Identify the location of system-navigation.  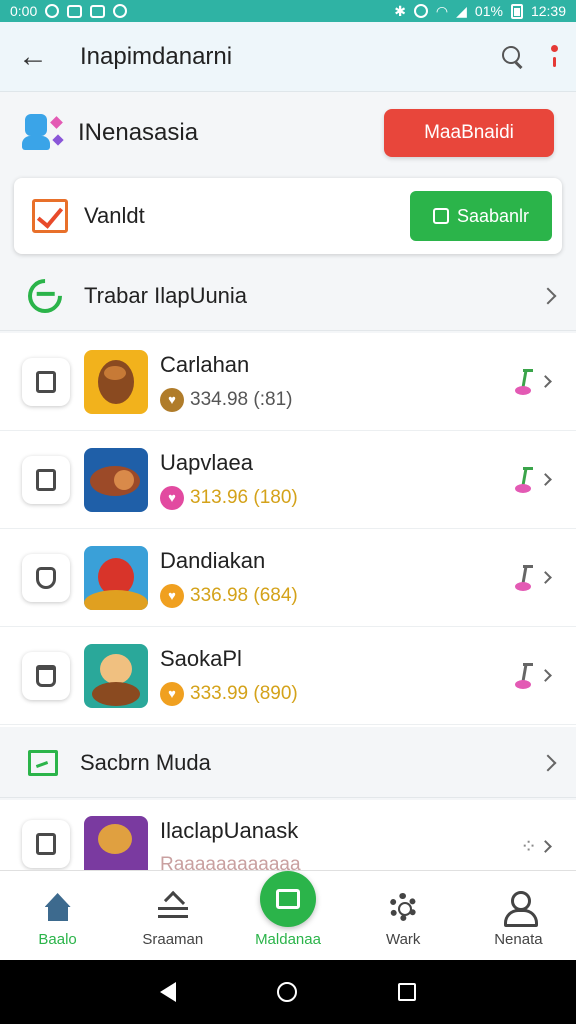
(288, 992).